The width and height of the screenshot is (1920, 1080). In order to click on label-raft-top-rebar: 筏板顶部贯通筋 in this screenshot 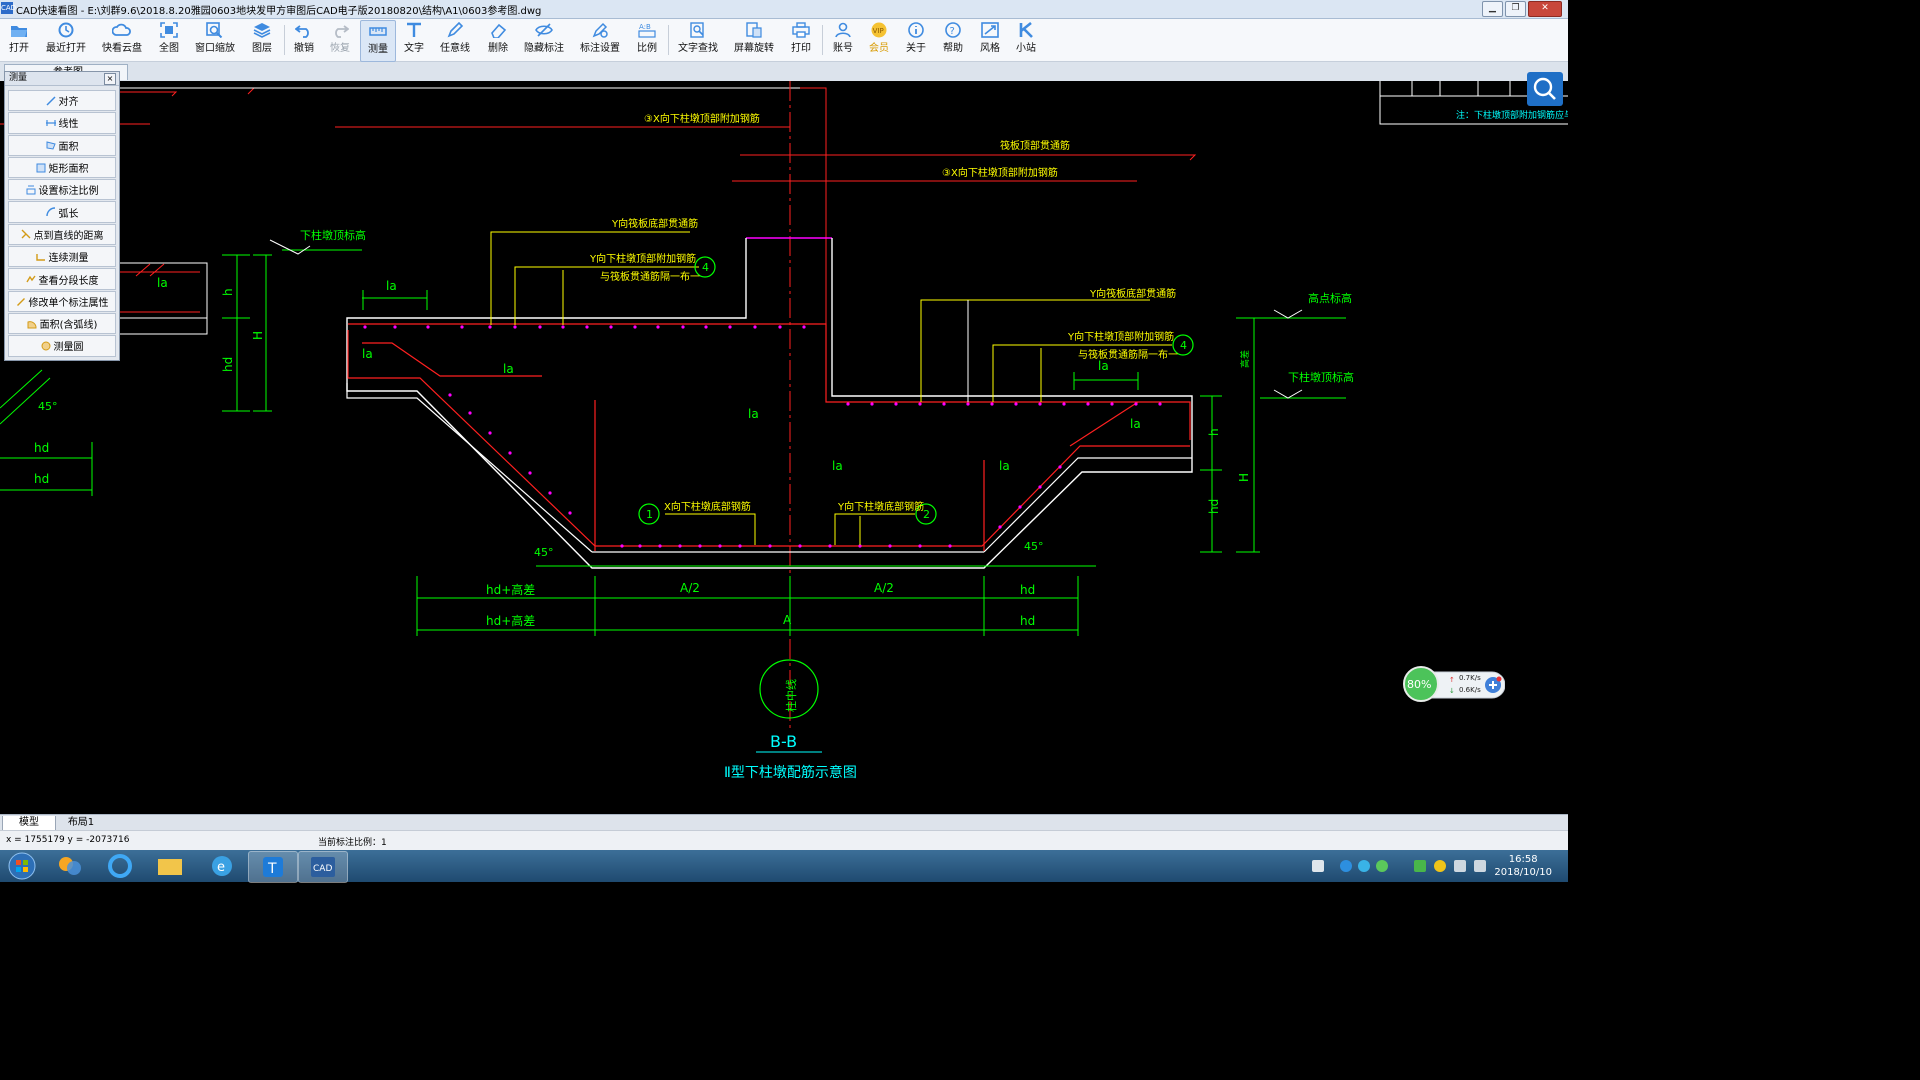, I will do `click(1035, 145)`.